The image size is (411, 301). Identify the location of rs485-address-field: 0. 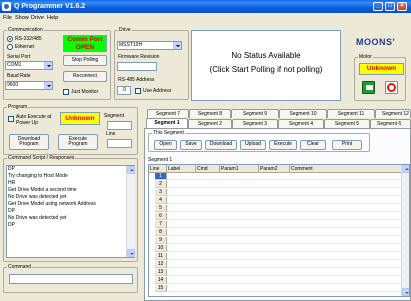
(124, 90).